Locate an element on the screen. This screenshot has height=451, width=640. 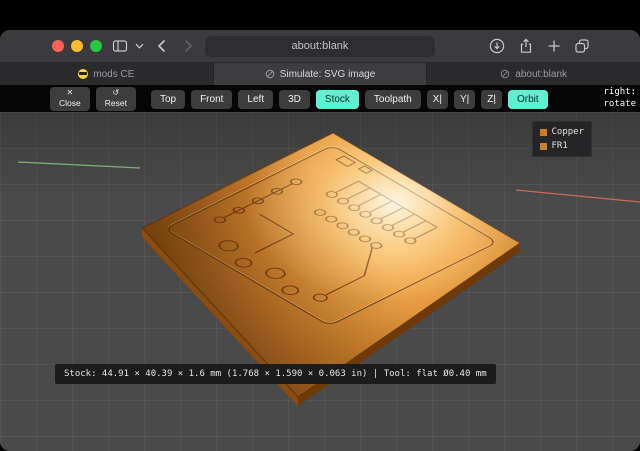
axis-y-button: Y| is located at coordinates (465, 99).